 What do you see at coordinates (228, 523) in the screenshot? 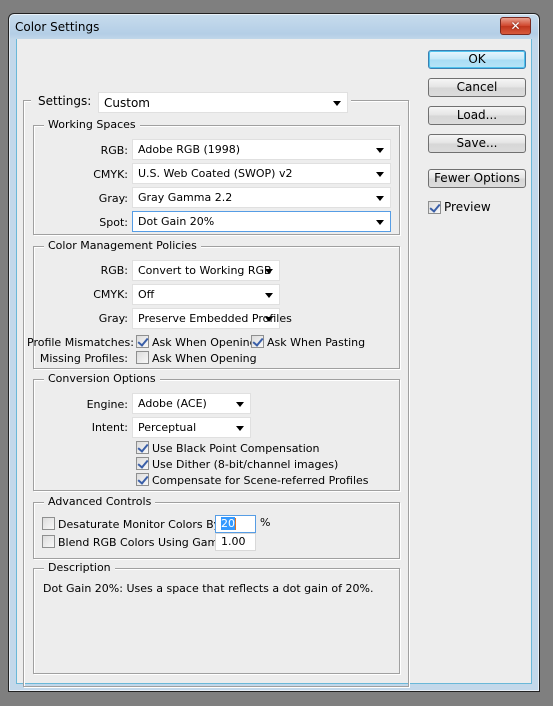
I see `desaturate-value: 20` at bounding box center [228, 523].